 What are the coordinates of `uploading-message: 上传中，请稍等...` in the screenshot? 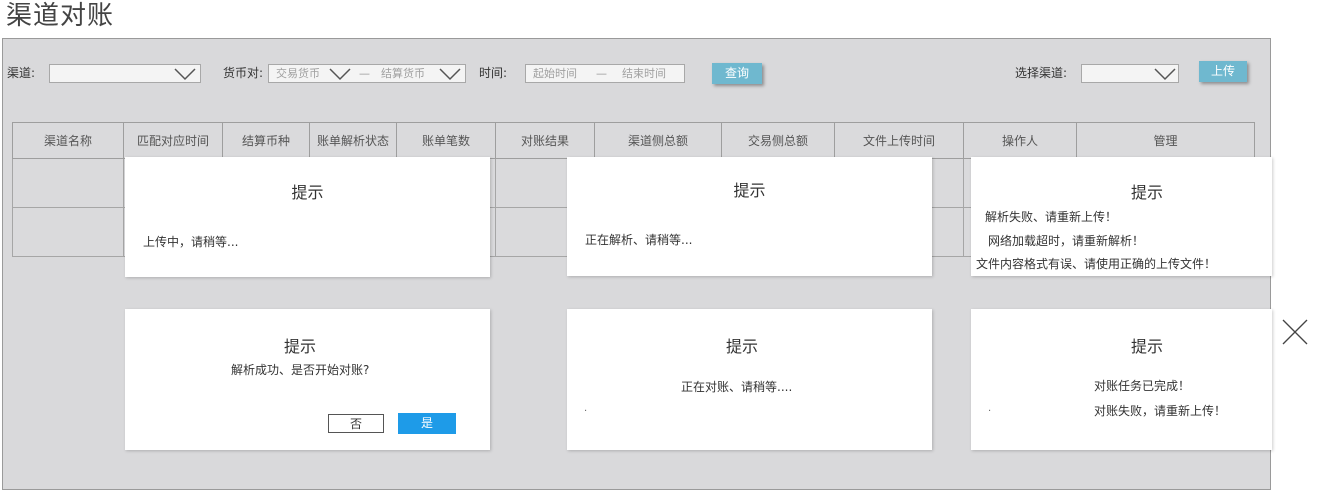 It's located at (191, 242).